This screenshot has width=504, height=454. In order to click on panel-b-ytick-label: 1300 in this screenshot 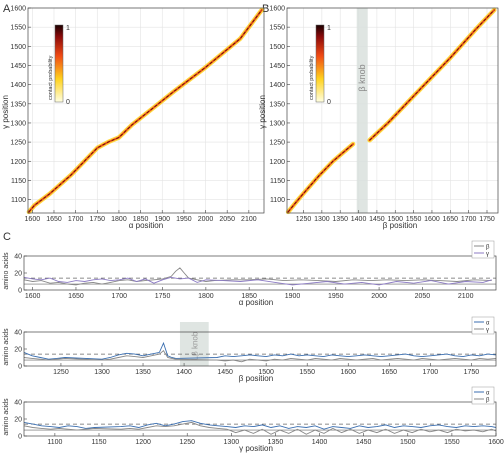, I will do `click(277, 123)`.